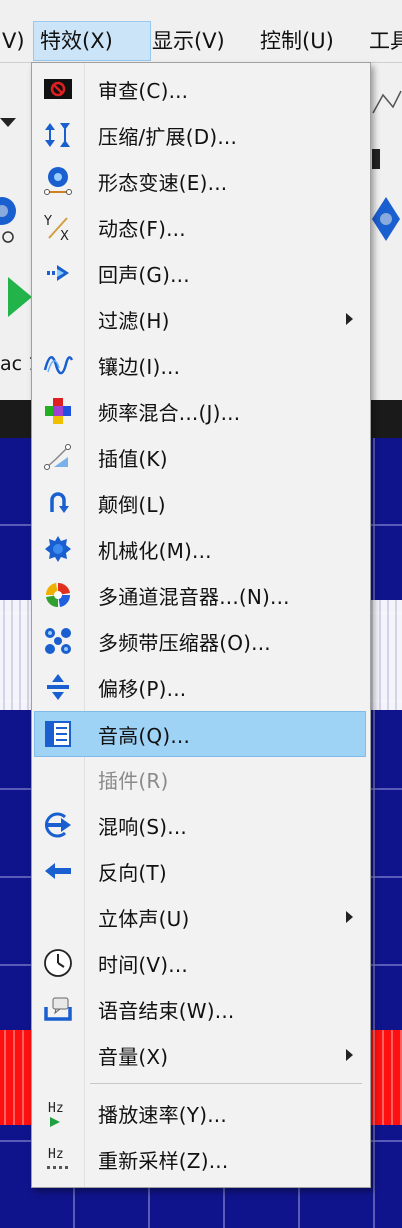  I want to click on menubar-item-control: 控制(U), so click(297, 41).